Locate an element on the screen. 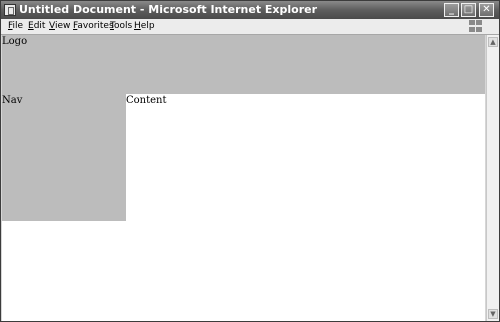 The width and height of the screenshot is (500, 322). scroll-down-arrow-icon: ▼ is located at coordinates (493, 314).